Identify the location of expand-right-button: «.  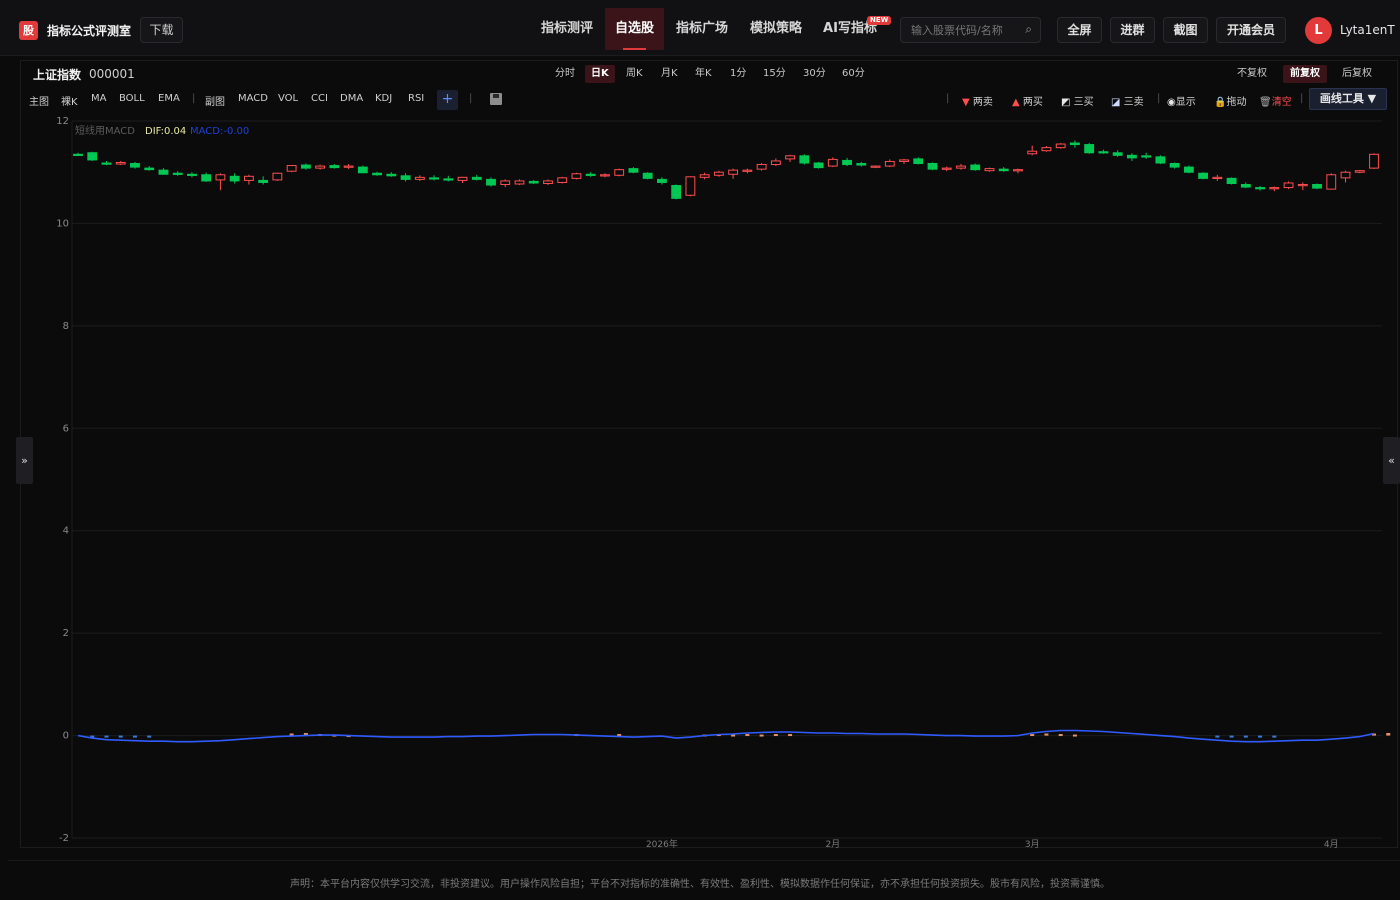
(1391, 460).